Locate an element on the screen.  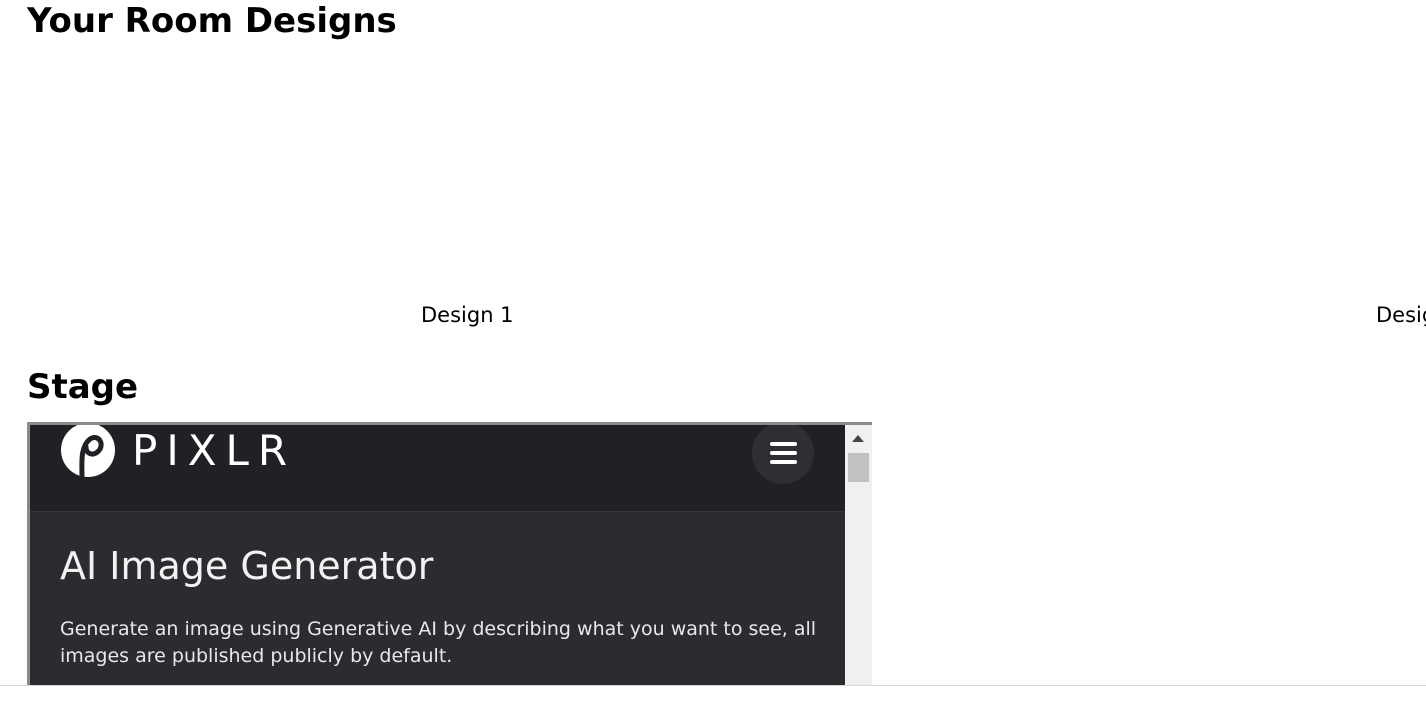
scroll-up-arrow-icon is located at coordinates (858, 438).